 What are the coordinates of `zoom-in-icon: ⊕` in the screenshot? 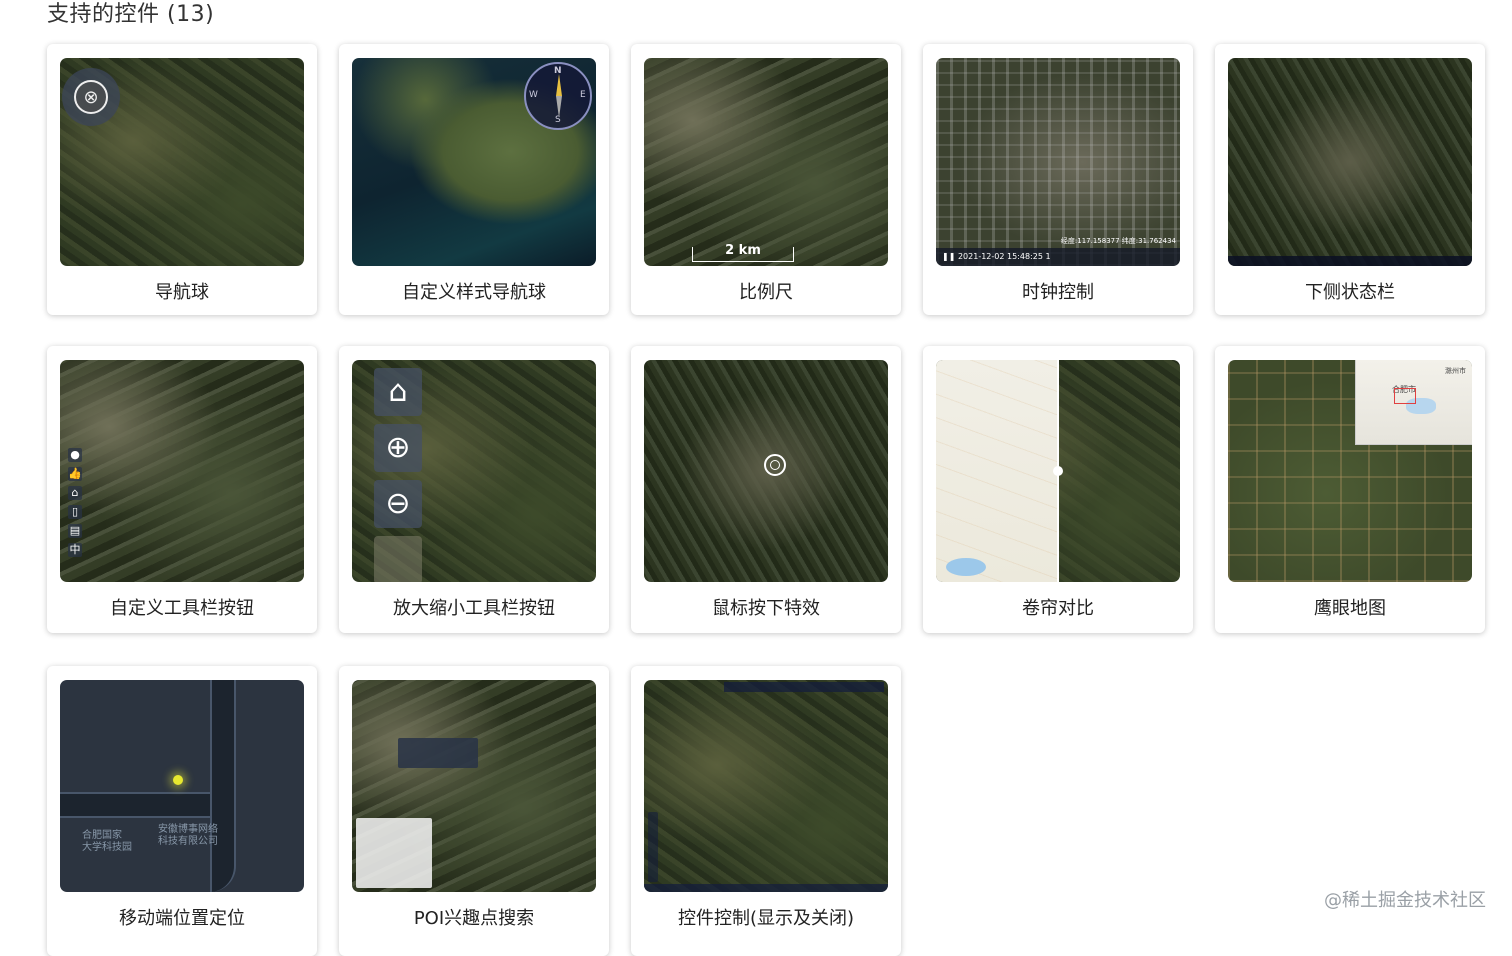 It's located at (398, 448).